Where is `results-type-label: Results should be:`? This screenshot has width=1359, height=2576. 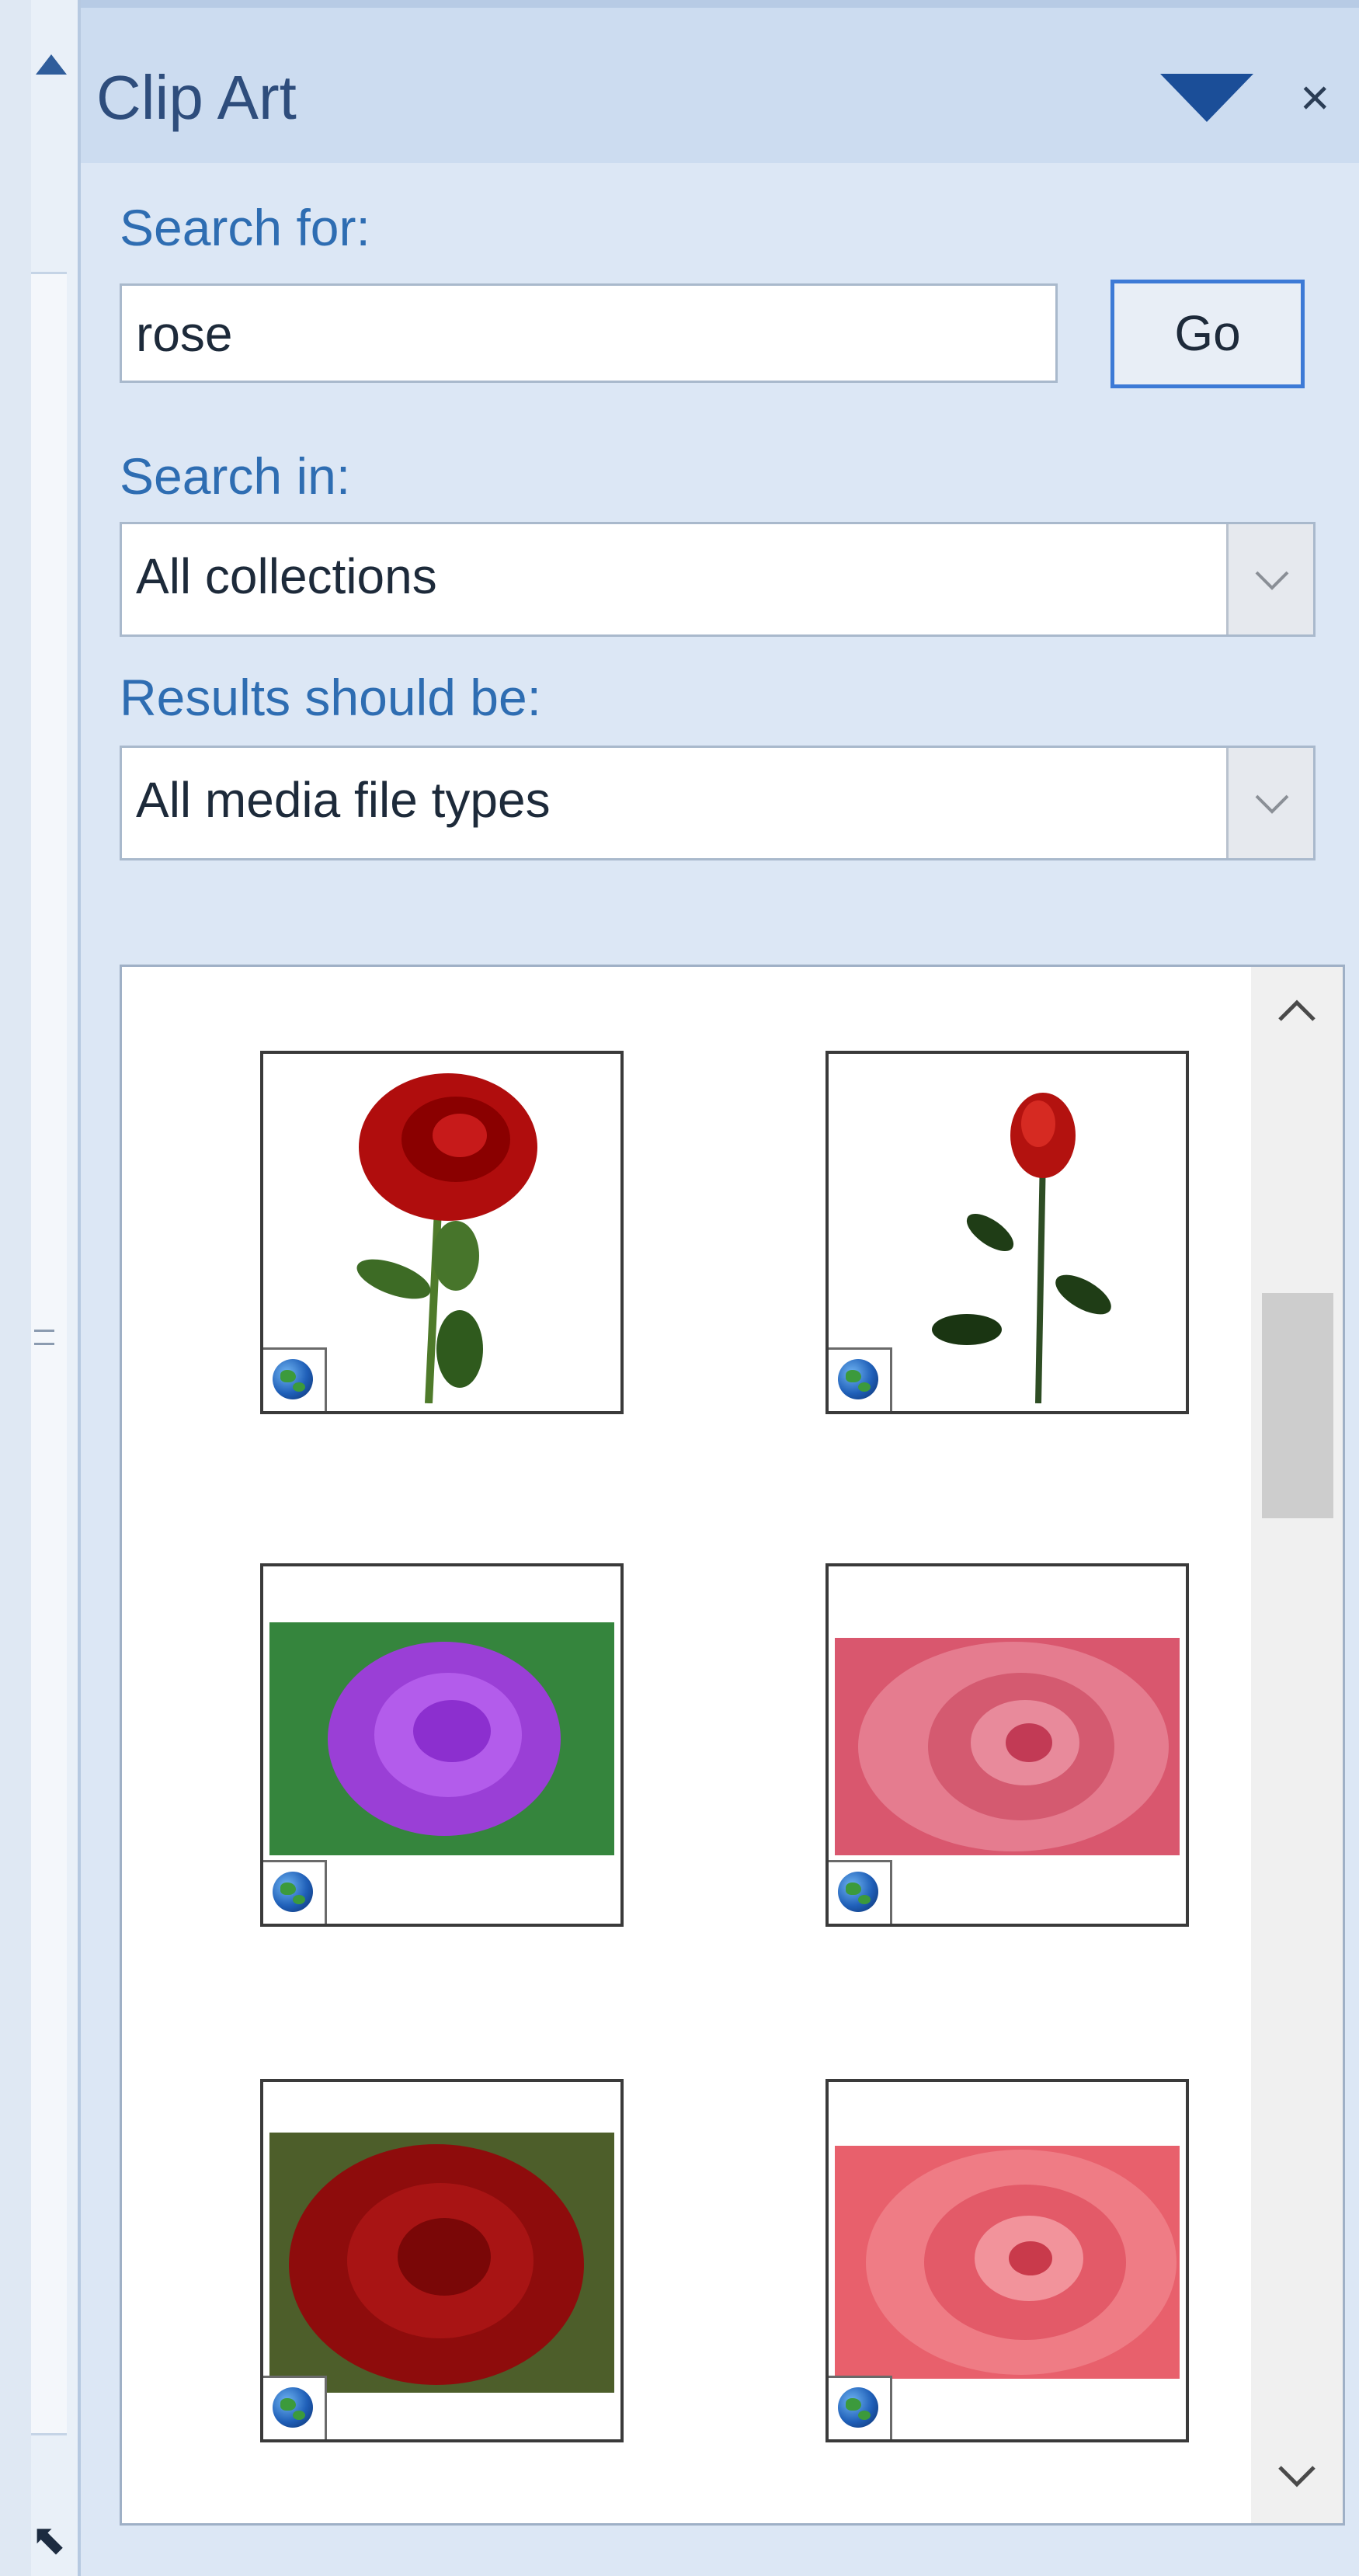 results-type-label: Results should be: is located at coordinates (330, 697).